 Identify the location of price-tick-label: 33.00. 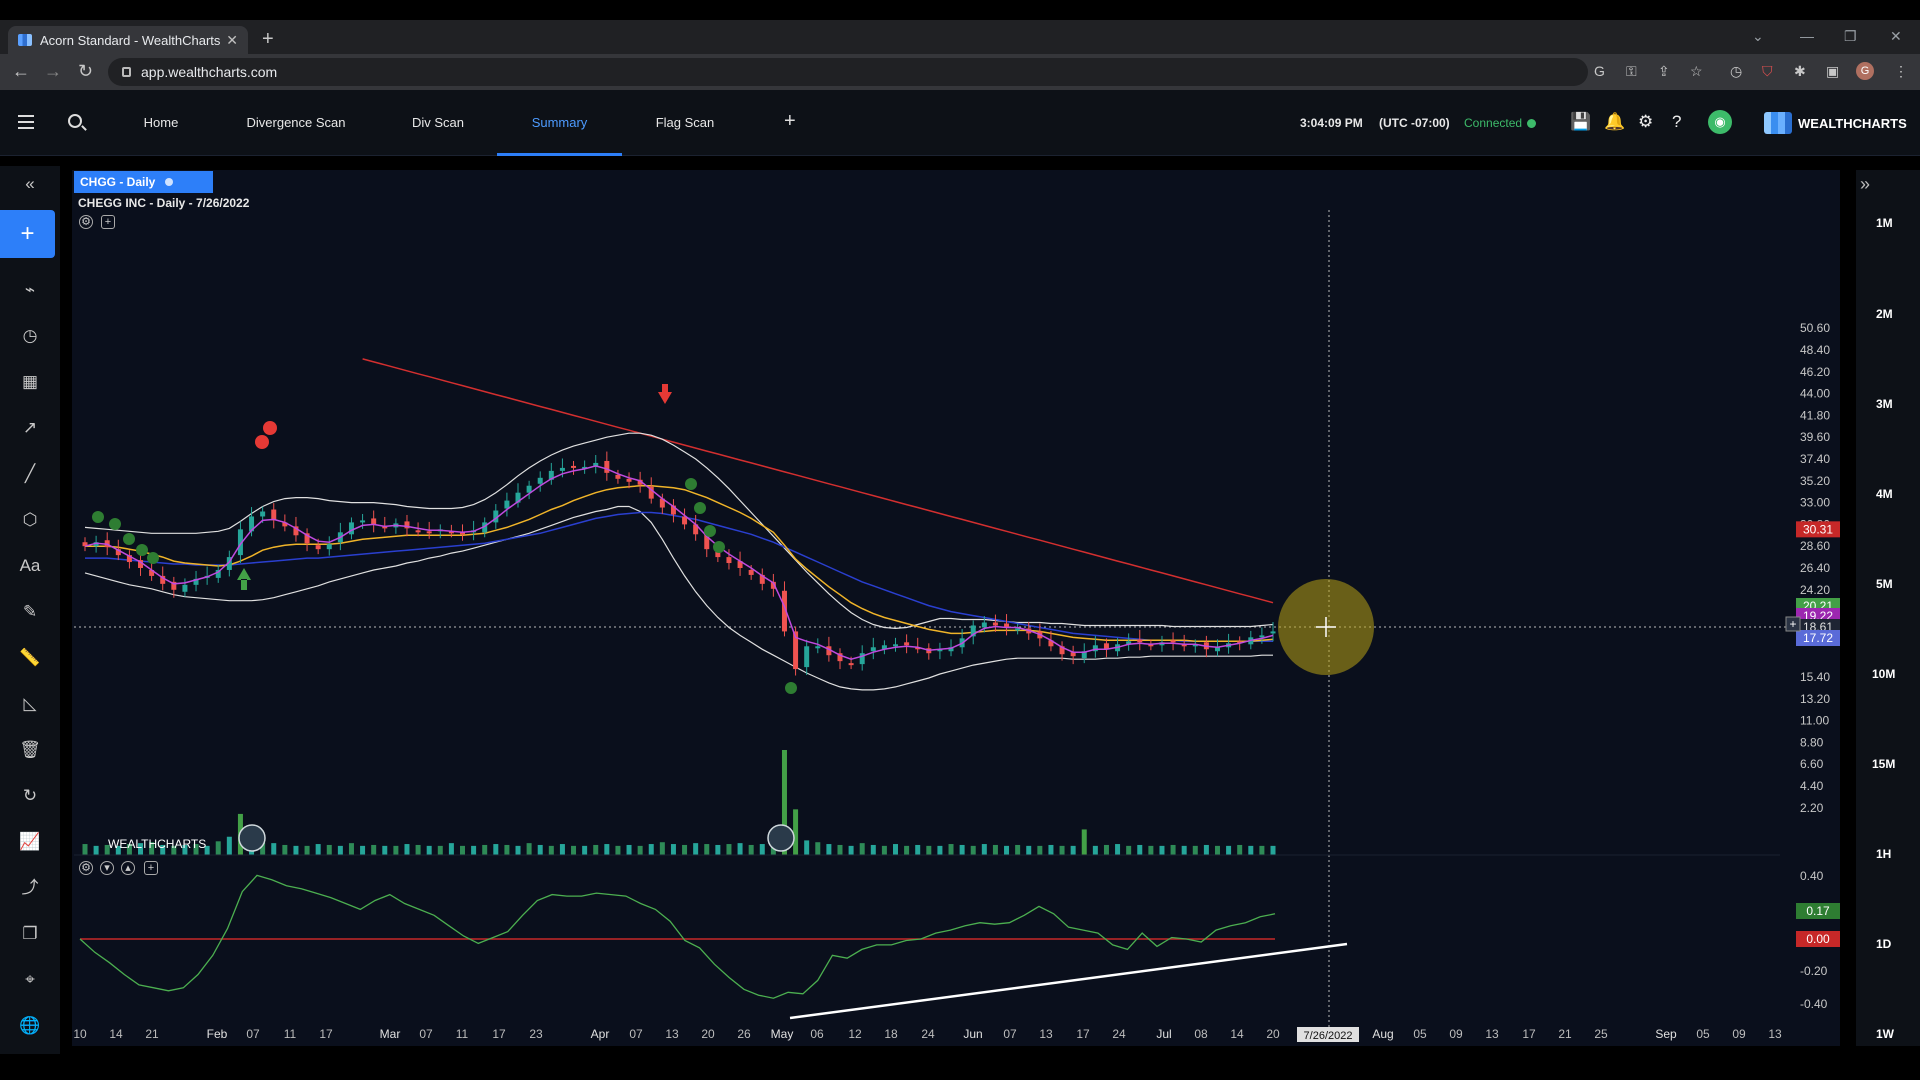
(1815, 503).